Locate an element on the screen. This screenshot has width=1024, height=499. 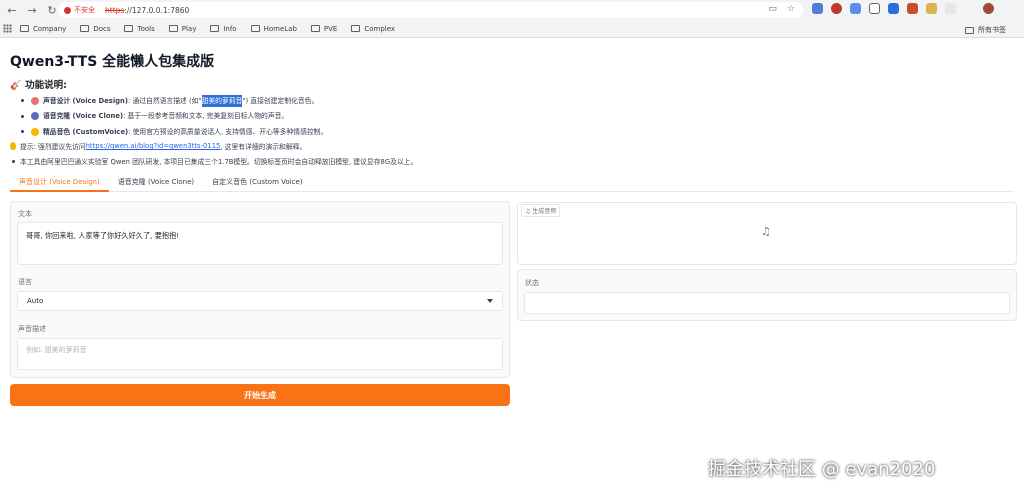
page-title: Qwen3-TTS 全能懒人包集成版 is located at coordinates (112, 62).